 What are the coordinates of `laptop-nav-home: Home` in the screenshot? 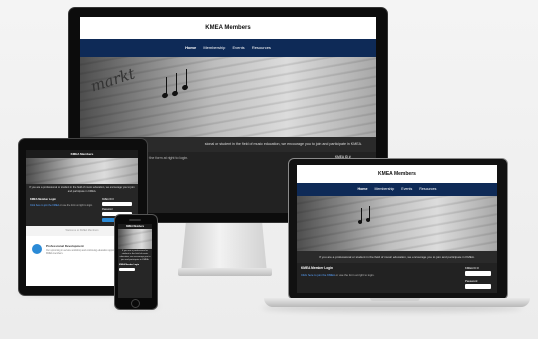 It's located at (363, 189).